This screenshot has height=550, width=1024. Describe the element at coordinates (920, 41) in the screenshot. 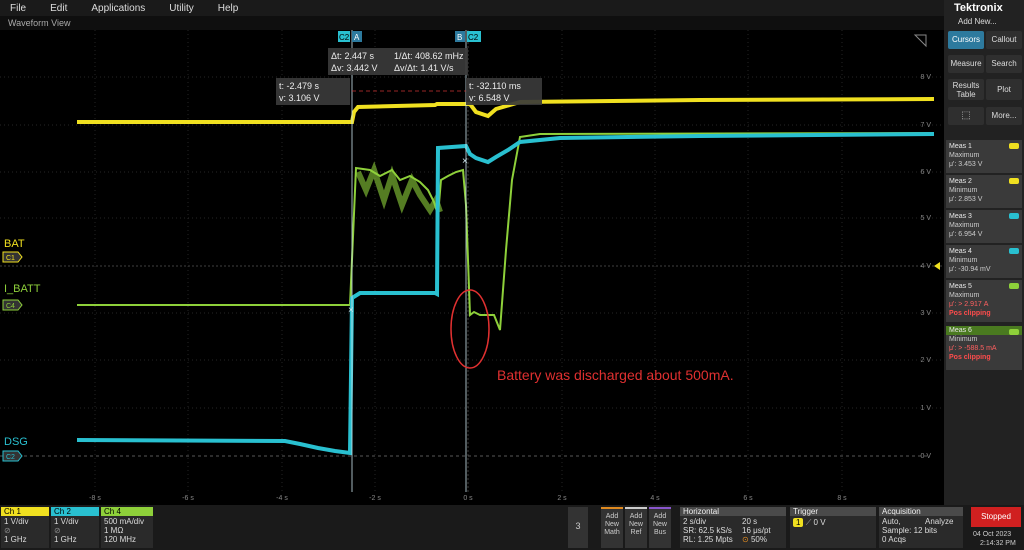

I see `zoom-corner-icon` at that location.